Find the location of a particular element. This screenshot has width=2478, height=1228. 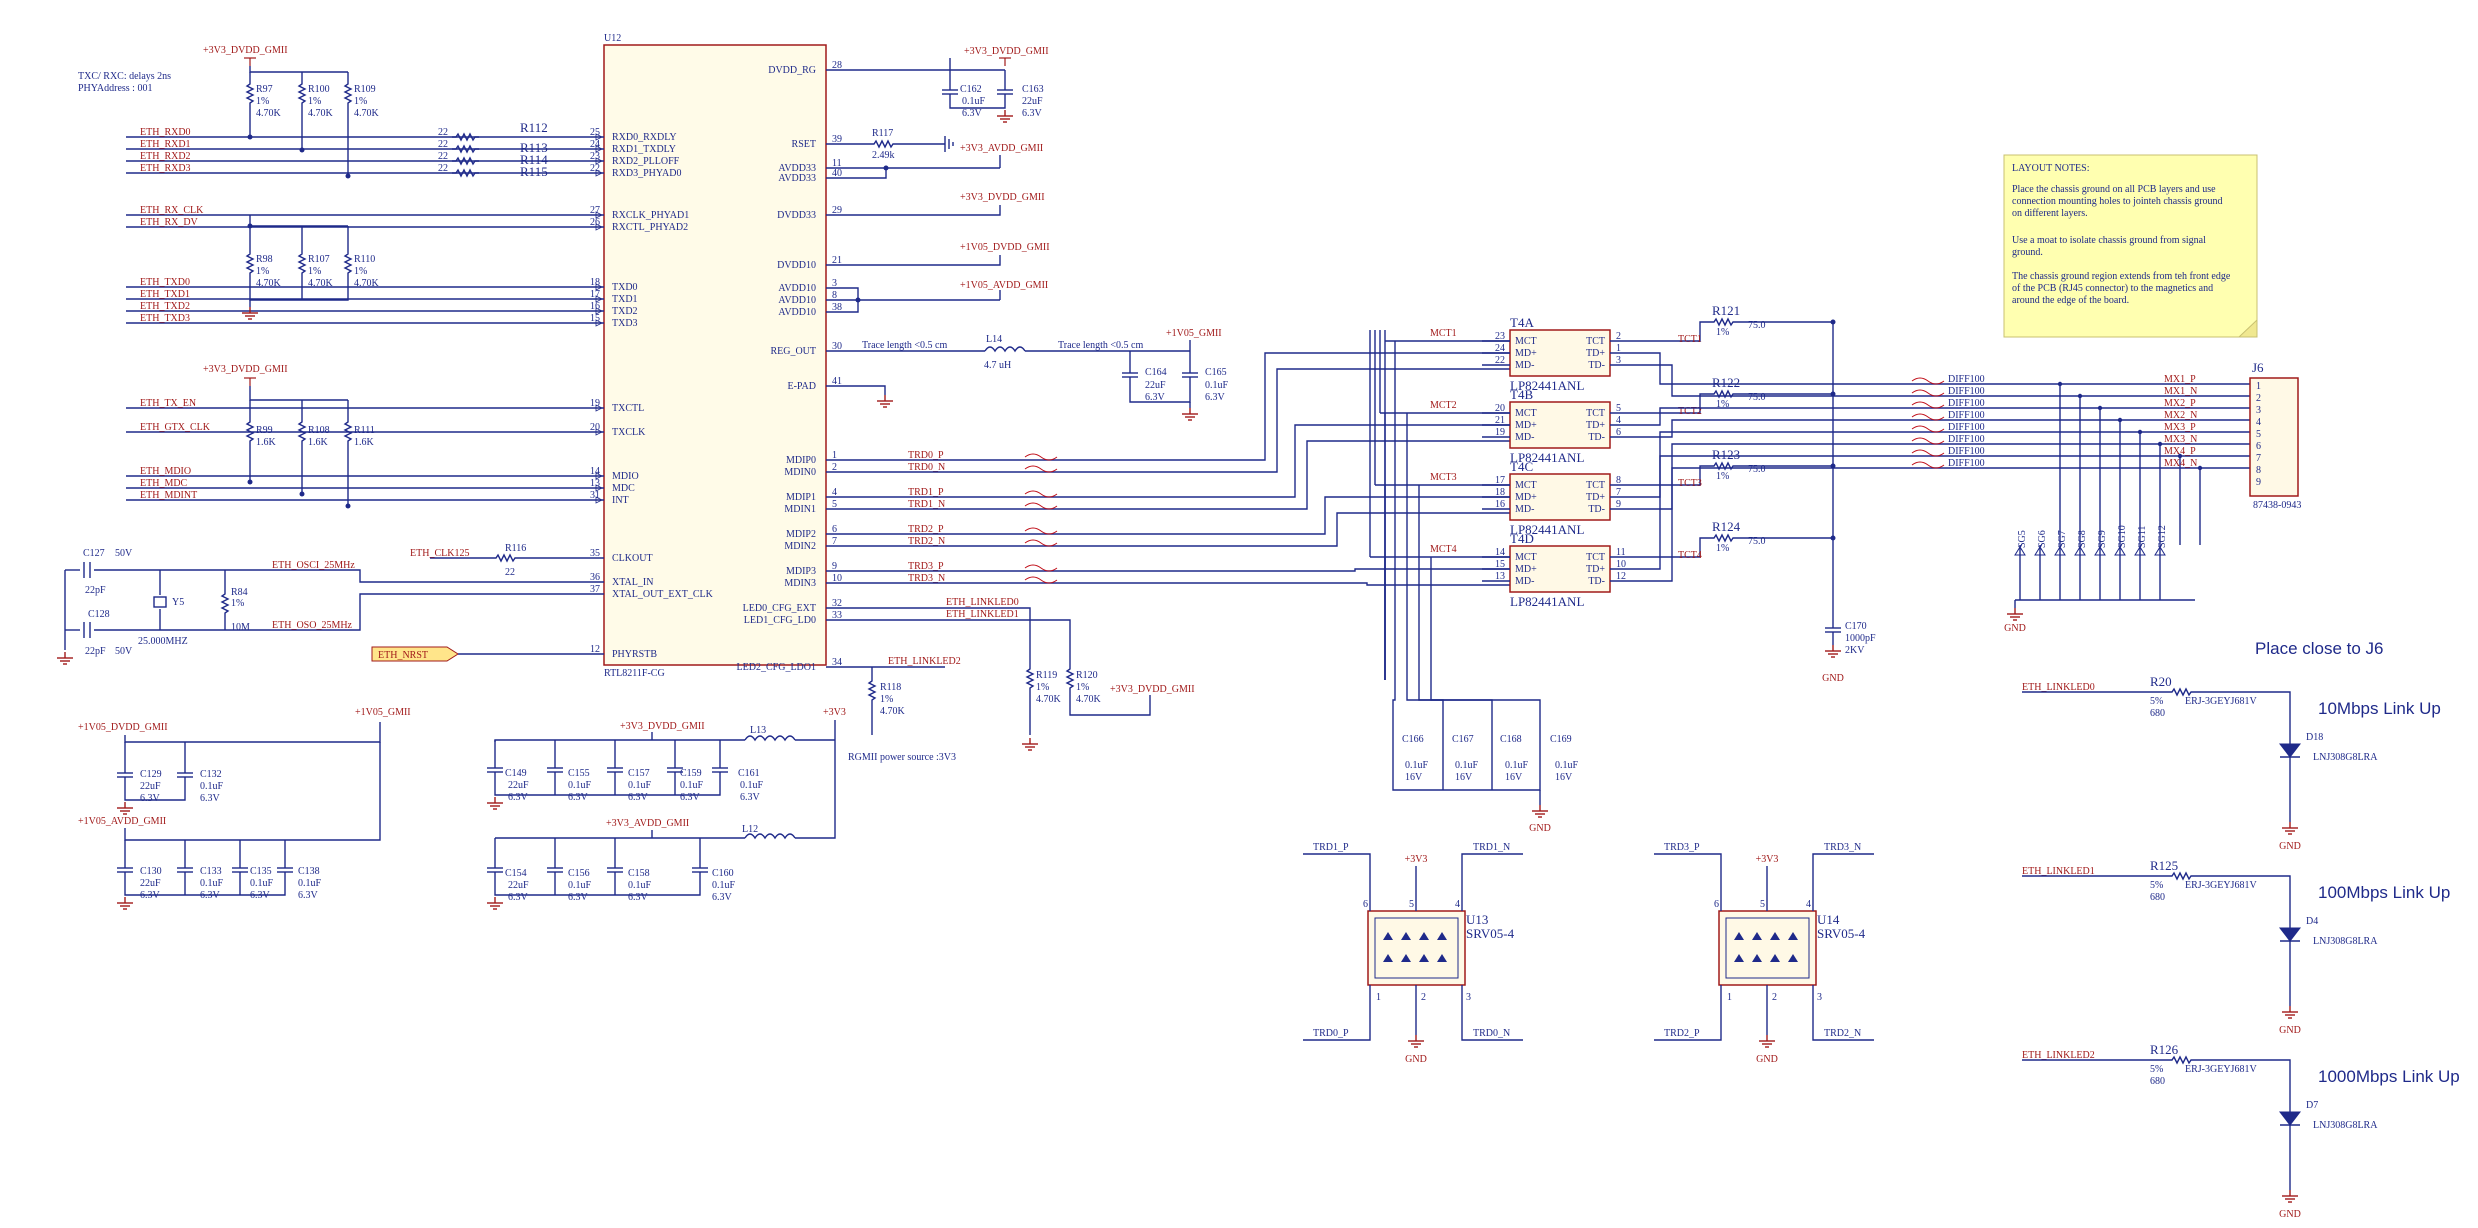

u12-pin-20: TXCLK20ETH_GTX_CLK is located at coordinates (386, 430).